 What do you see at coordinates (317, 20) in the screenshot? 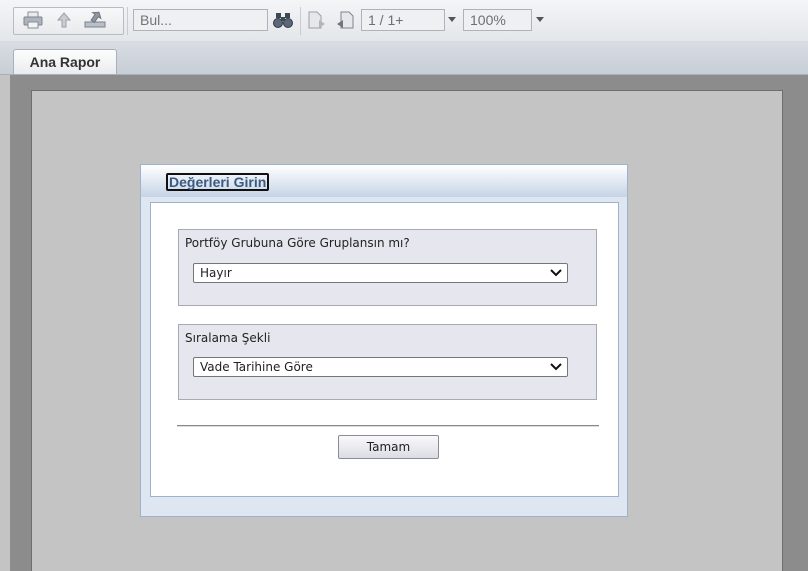
I see `previous-page-icon` at bounding box center [317, 20].